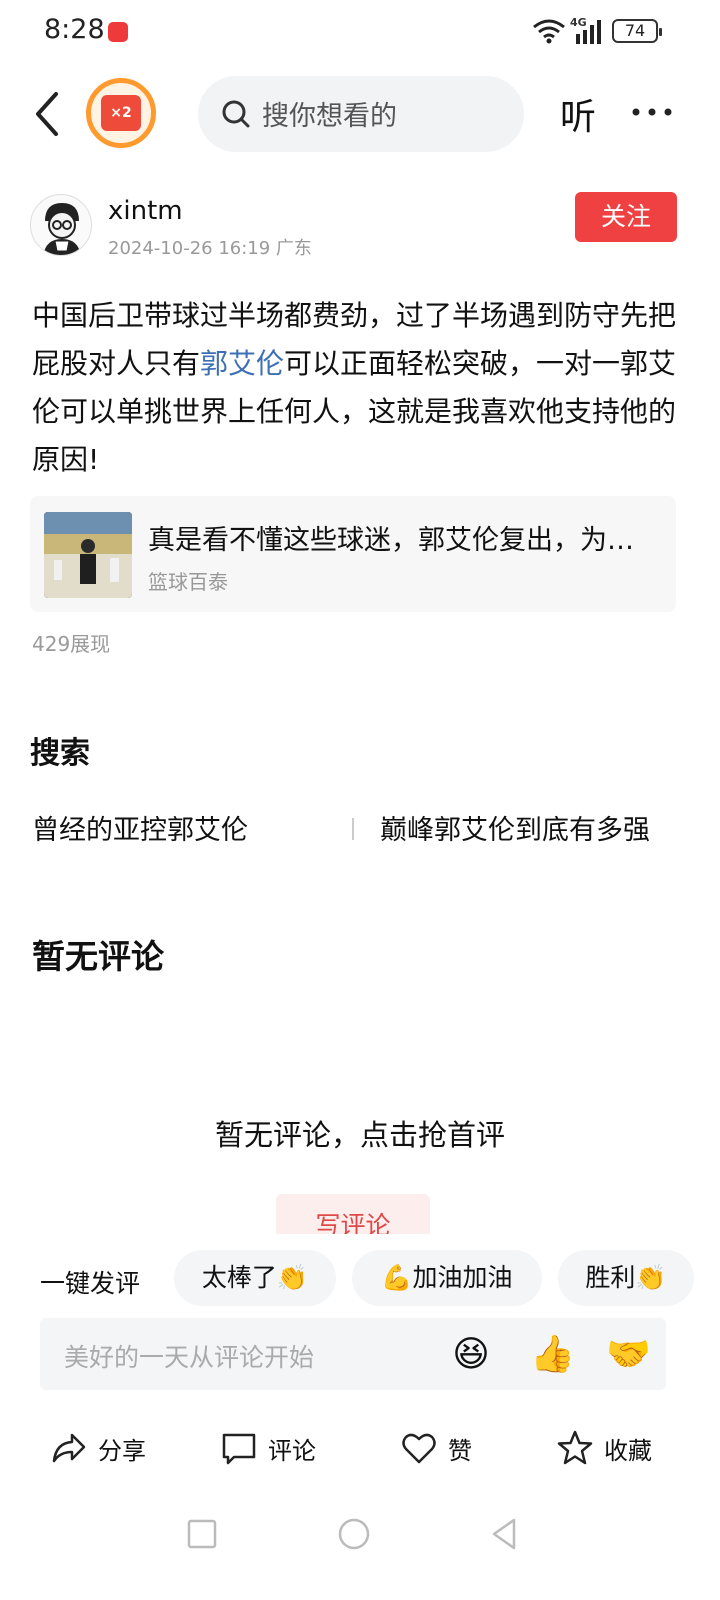 The height and width of the screenshot is (1600, 720). I want to click on author-avatar, so click(61, 225).